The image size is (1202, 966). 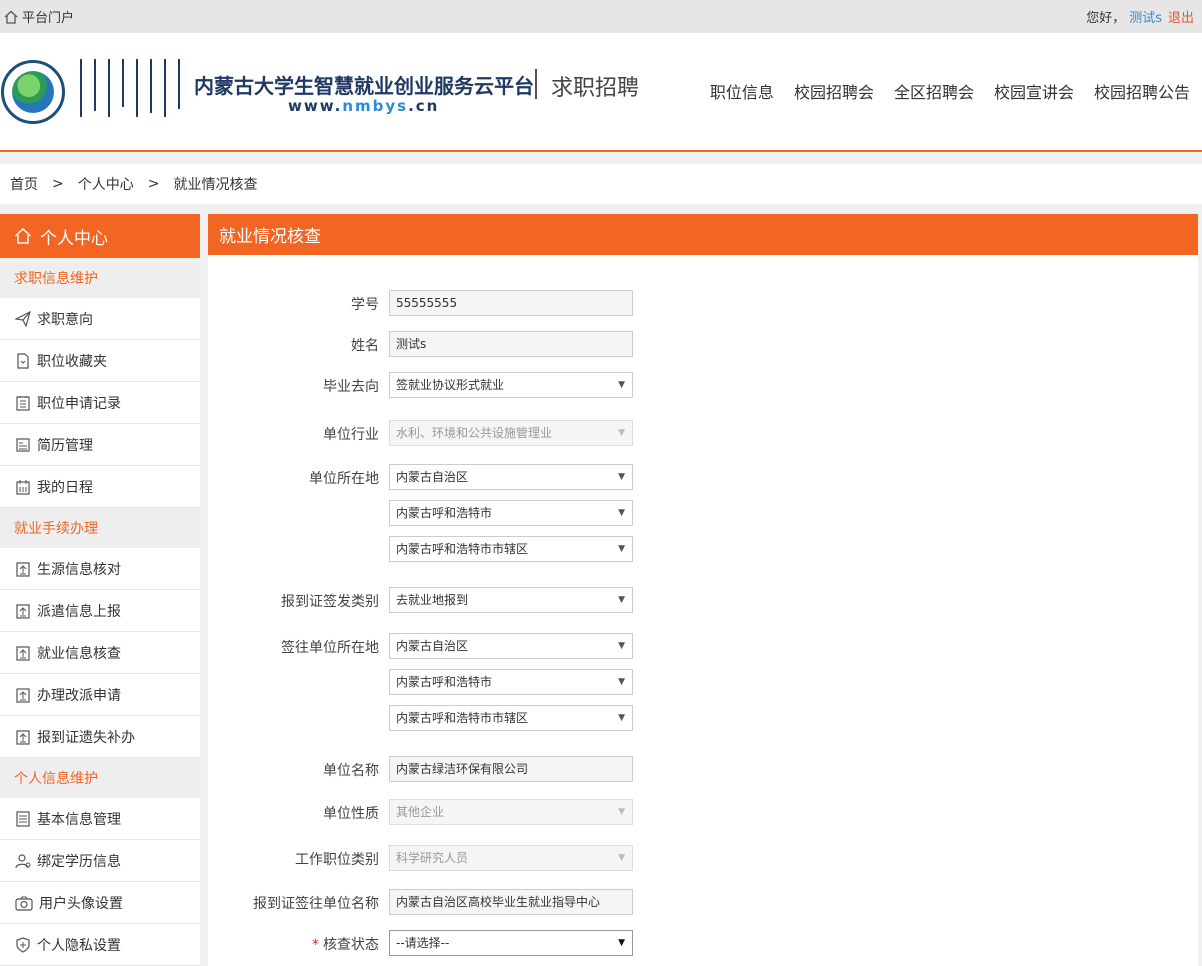 What do you see at coordinates (315, 945) in the screenshot?
I see `required-mark: *` at bounding box center [315, 945].